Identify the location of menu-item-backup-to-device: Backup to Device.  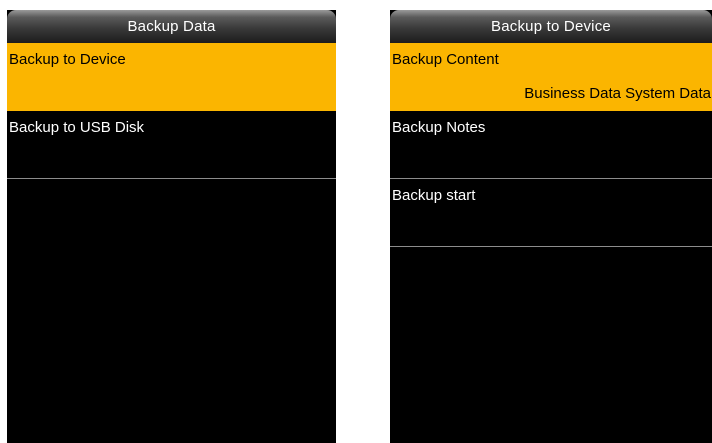
(171, 77).